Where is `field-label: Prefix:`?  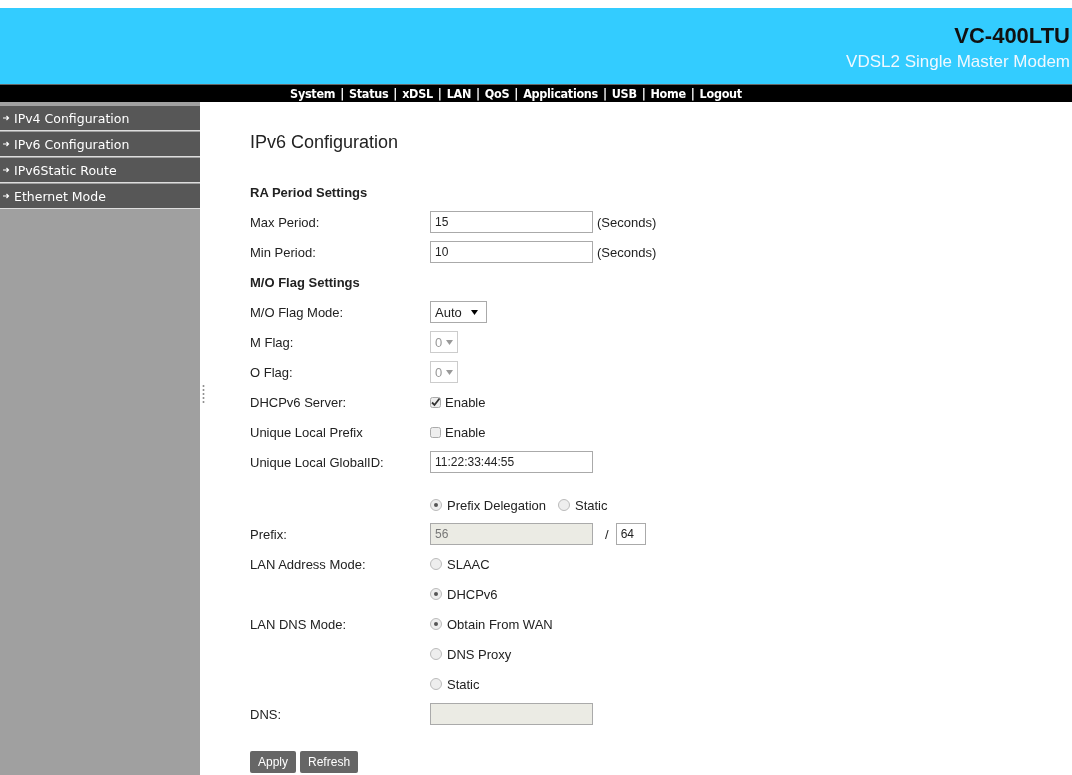 field-label: Prefix: is located at coordinates (269, 534).